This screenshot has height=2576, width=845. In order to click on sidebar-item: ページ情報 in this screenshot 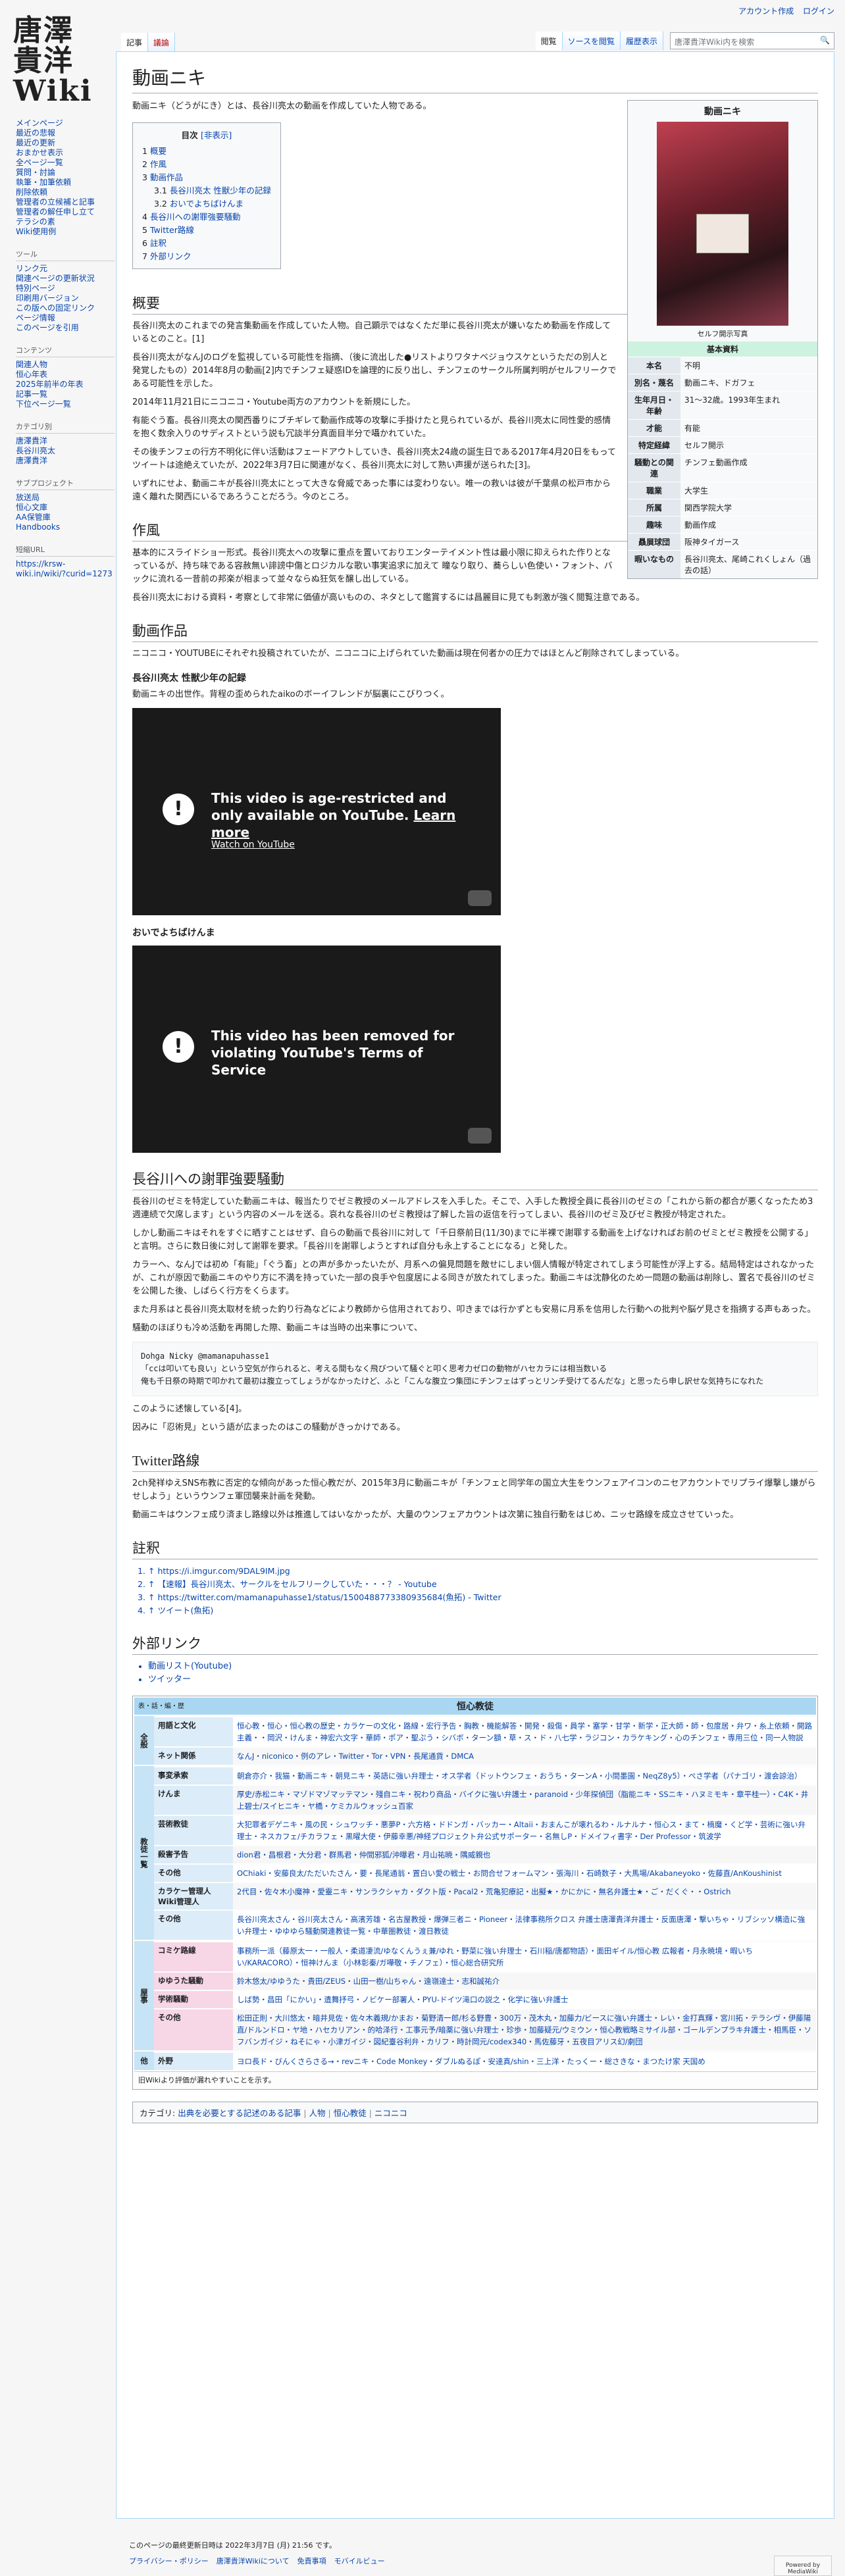, I will do `click(66, 318)`.